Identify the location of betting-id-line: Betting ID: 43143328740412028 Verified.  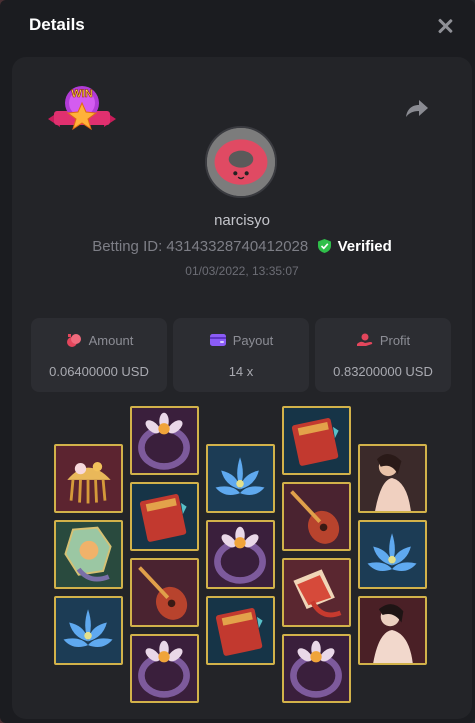
(242, 246).